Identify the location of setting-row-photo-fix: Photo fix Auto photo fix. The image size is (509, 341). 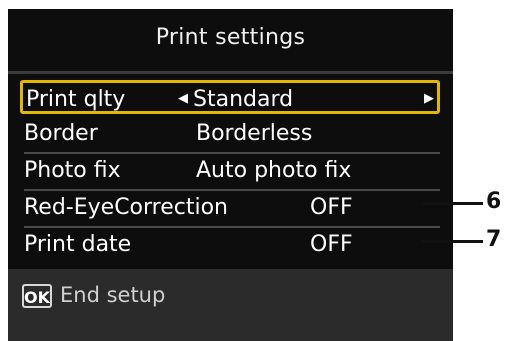
(230, 172).